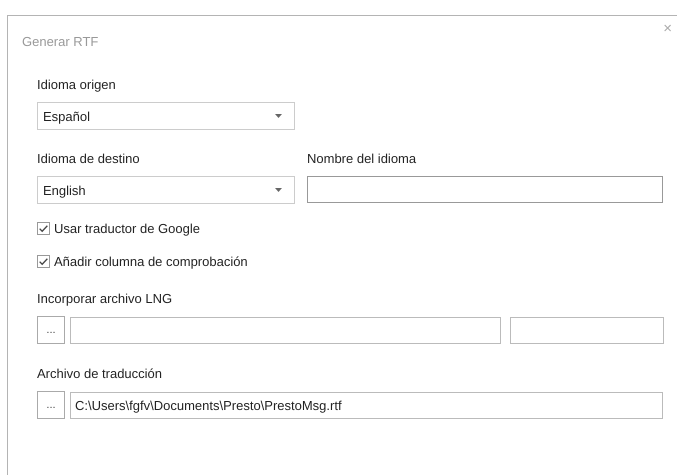  I want to click on file-path-field, so click(285, 330).